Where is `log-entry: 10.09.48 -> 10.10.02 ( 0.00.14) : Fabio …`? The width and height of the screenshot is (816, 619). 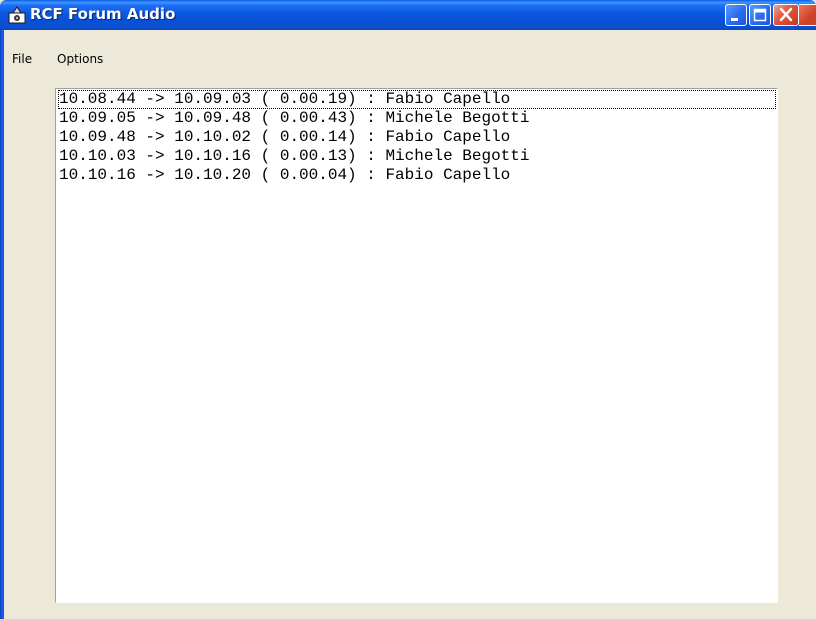 log-entry: 10.09.48 -> 10.10.02 ( 0.00.14) : Fabio … is located at coordinates (417, 137).